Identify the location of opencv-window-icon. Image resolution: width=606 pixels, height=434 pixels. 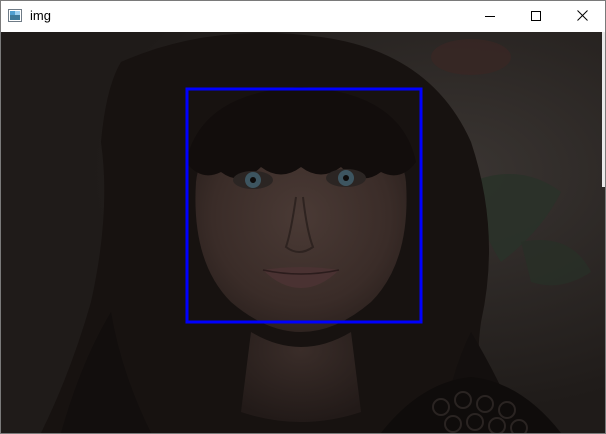
(15, 15).